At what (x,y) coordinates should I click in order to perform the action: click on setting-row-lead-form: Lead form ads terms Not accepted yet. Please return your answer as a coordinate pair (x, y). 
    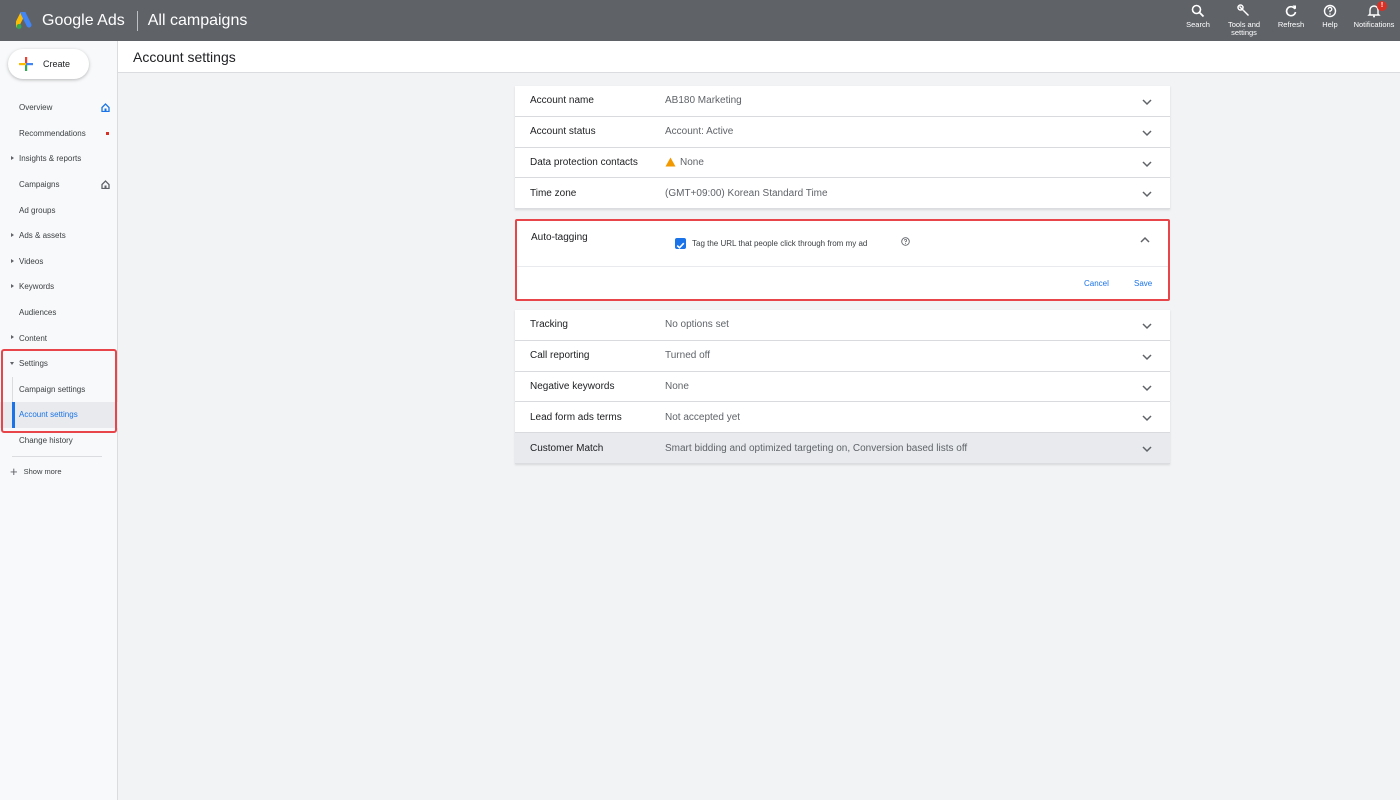
    Looking at the image, I should click on (842, 418).